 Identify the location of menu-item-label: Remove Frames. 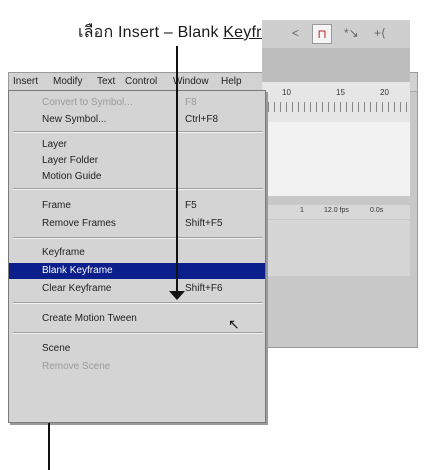
(79, 223).